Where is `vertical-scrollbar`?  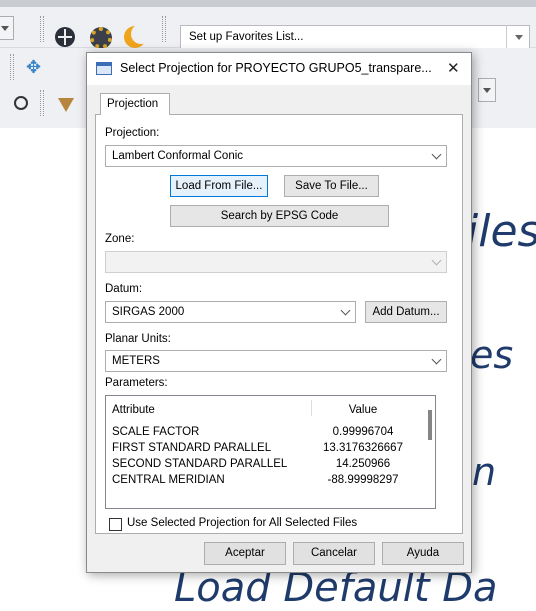 vertical-scrollbar is located at coordinates (430, 425).